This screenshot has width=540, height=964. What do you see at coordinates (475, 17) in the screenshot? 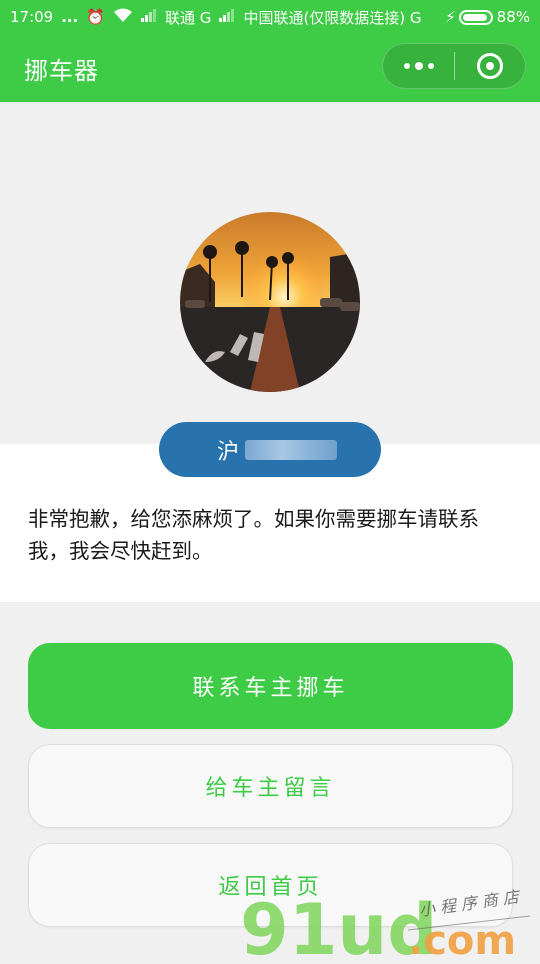
I see `battery-icon` at bounding box center [475, 17].